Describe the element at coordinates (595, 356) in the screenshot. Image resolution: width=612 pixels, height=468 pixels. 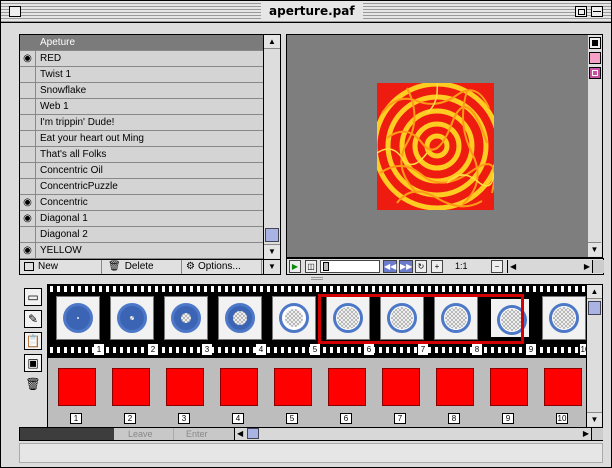
I see `filmstrip-scrollbar: ▲ ▼` at that location.